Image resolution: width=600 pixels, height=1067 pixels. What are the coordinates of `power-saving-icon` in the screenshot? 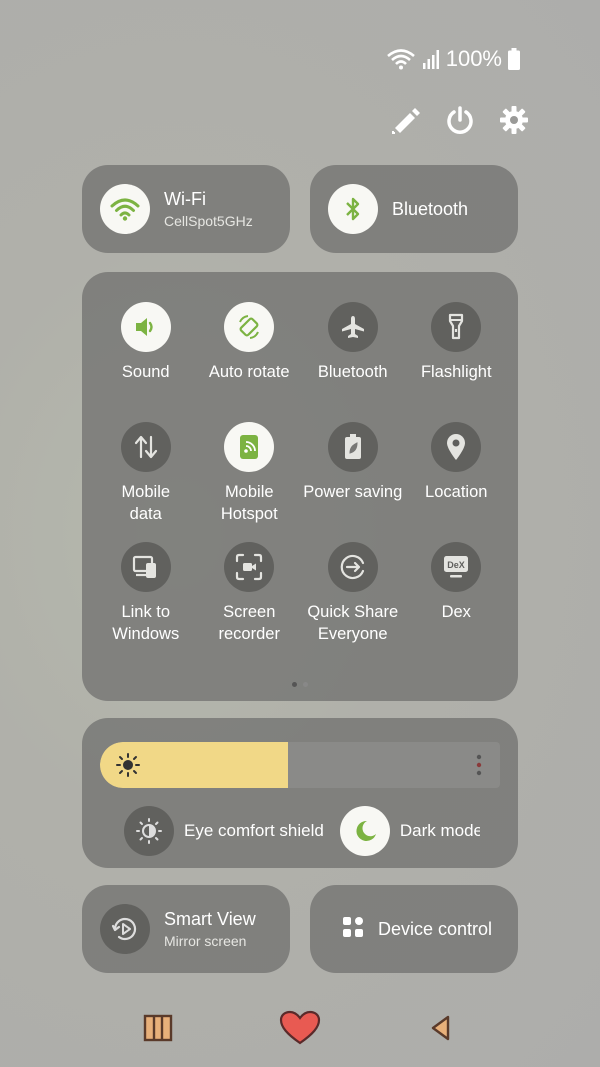 It's located at (352, 447).